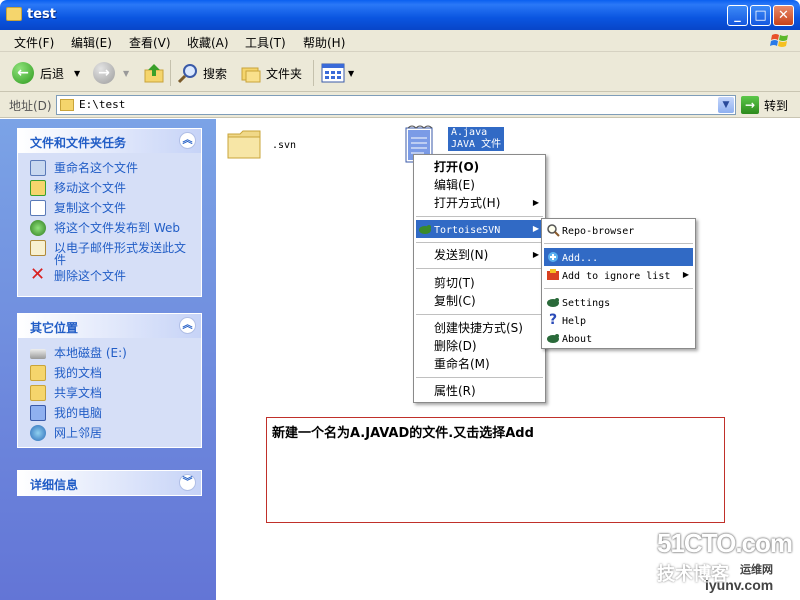 The width and height of the screenshot is (800, 600). I want to click on task-publish-web: 将这个文件发布到 Web, so click(110, 229).